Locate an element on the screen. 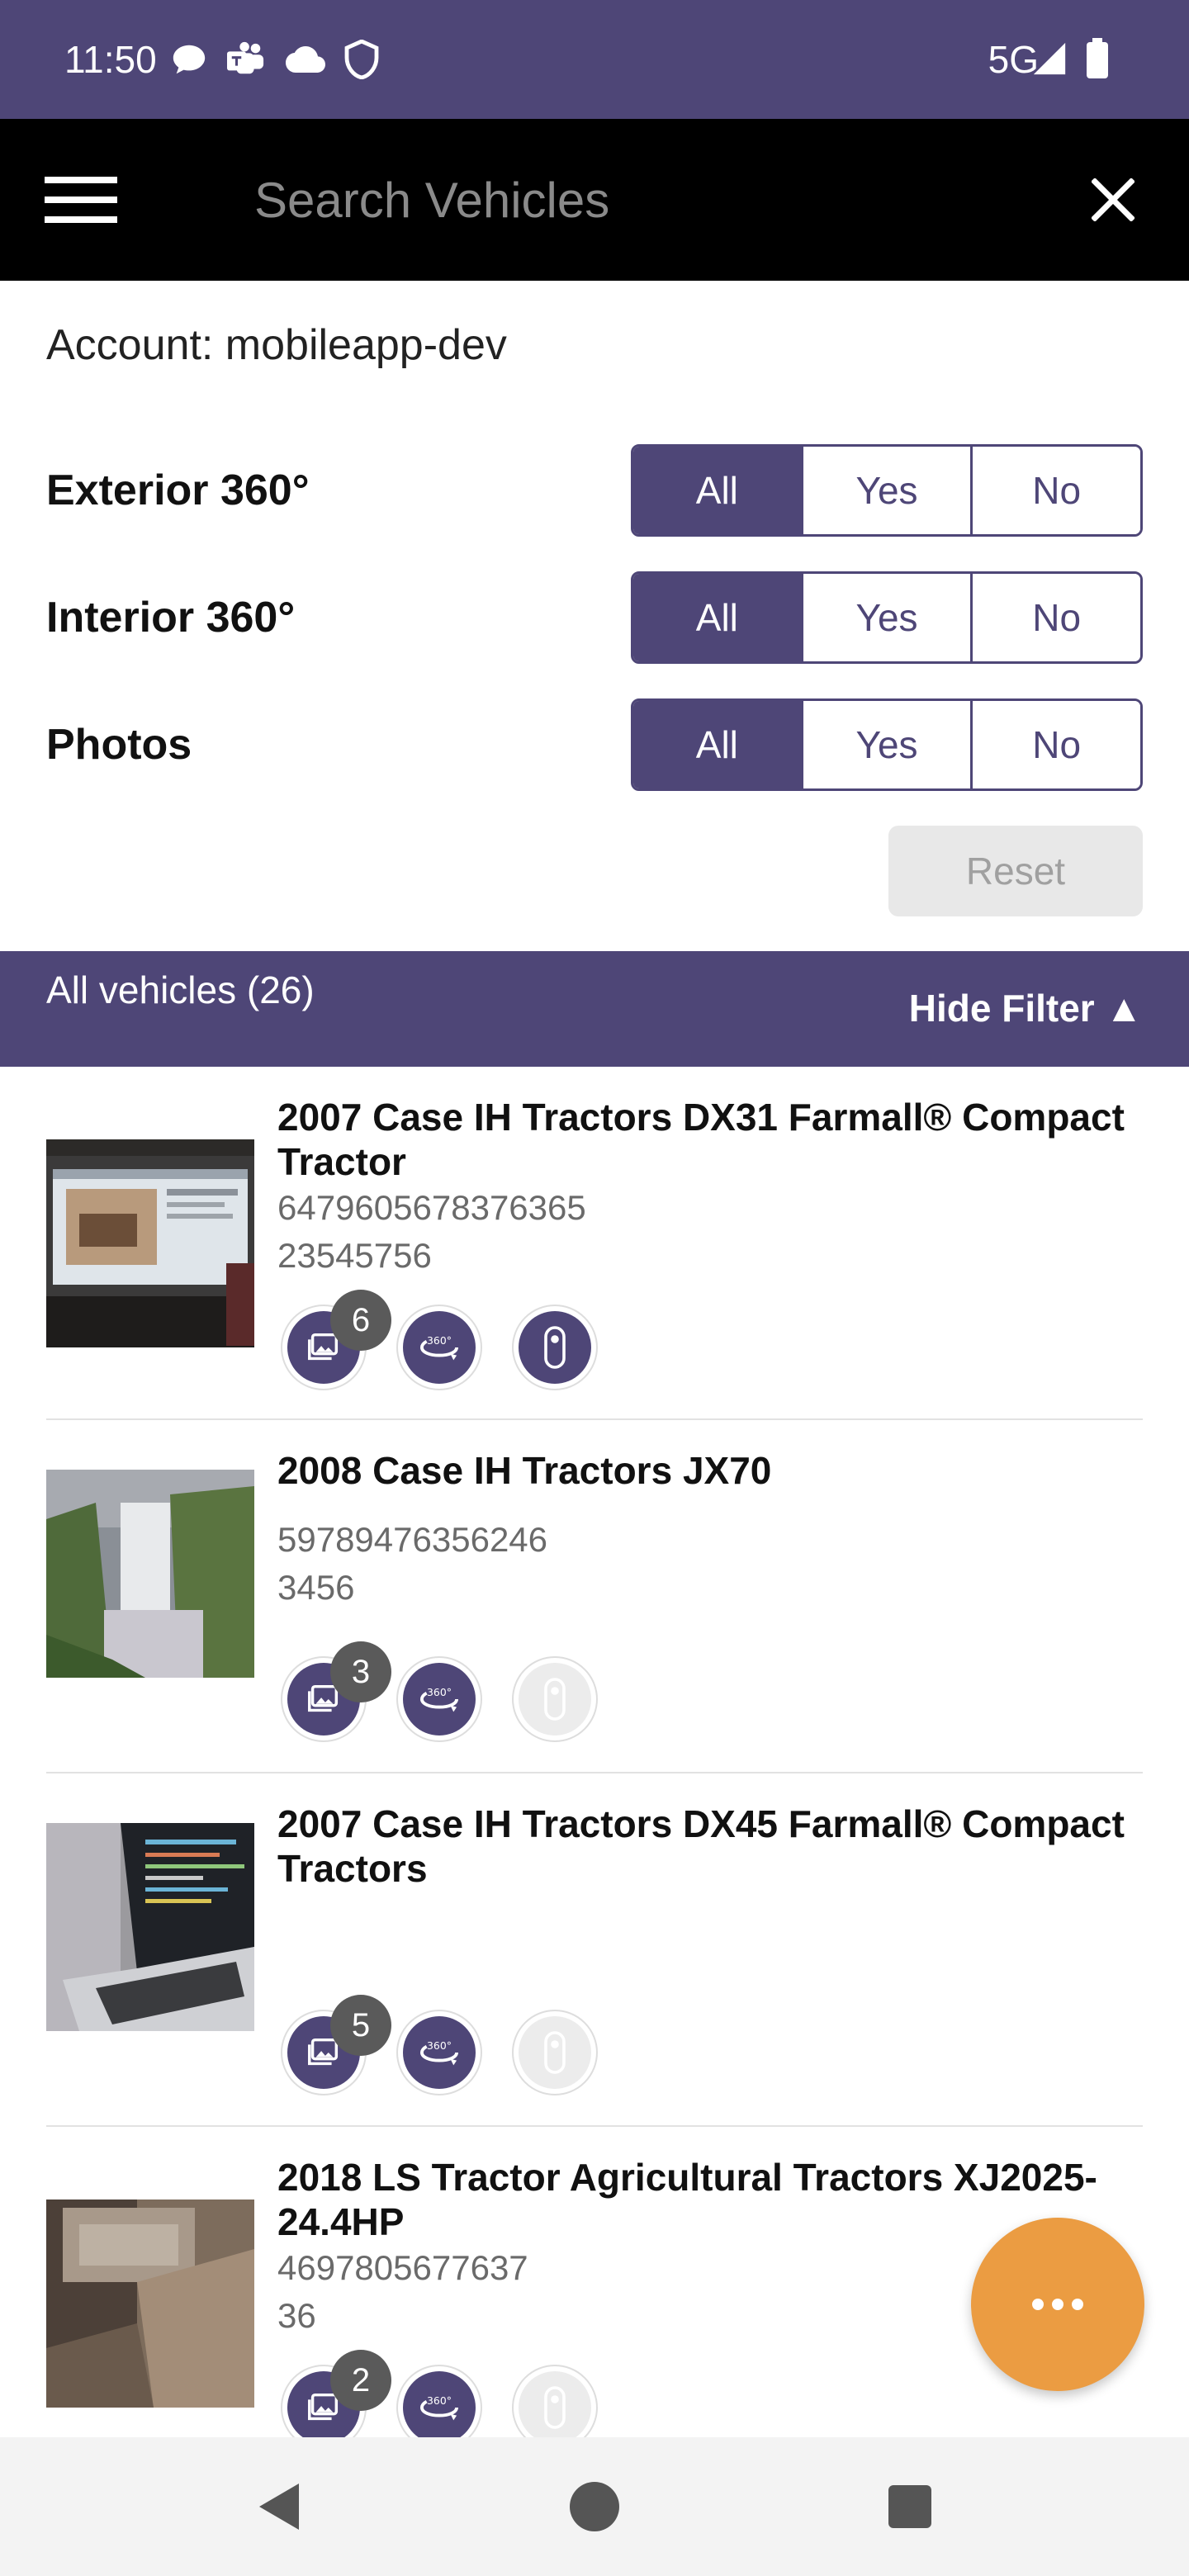 This screenshot has height=2576, width=1189. home-button is located at coordinates (594, 2506).